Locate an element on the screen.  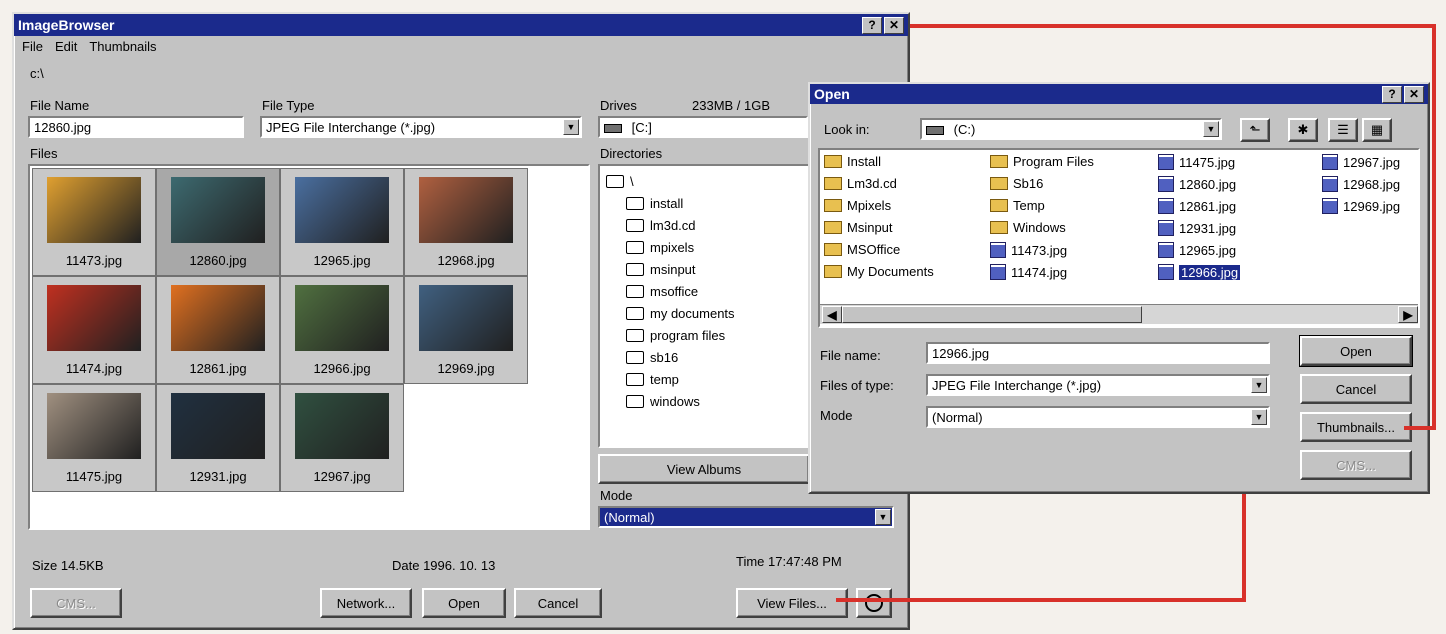
file-list-item: Windows is located at coordinates (1028, 227).